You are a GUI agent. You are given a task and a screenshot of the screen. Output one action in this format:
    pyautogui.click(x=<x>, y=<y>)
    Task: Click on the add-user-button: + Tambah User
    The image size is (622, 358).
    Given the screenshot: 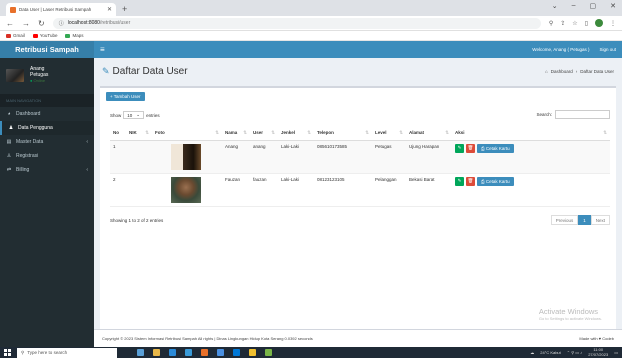 What is the action you would take?
    pyautogui.click(x=125, y=96)
    